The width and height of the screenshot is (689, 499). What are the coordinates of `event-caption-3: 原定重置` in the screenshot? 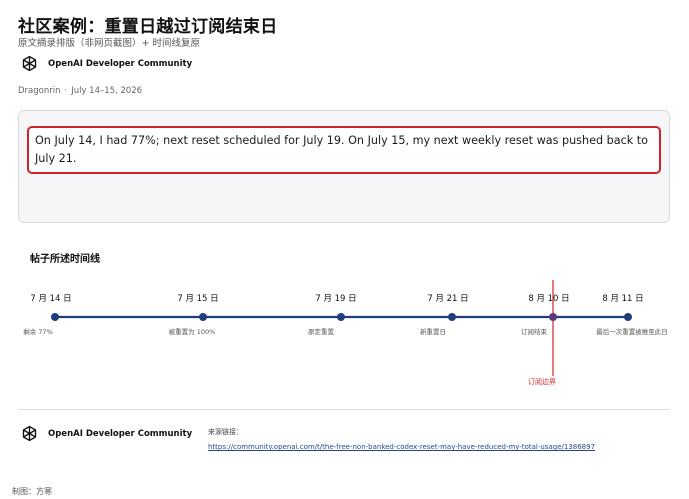 It's located at (321, 331).